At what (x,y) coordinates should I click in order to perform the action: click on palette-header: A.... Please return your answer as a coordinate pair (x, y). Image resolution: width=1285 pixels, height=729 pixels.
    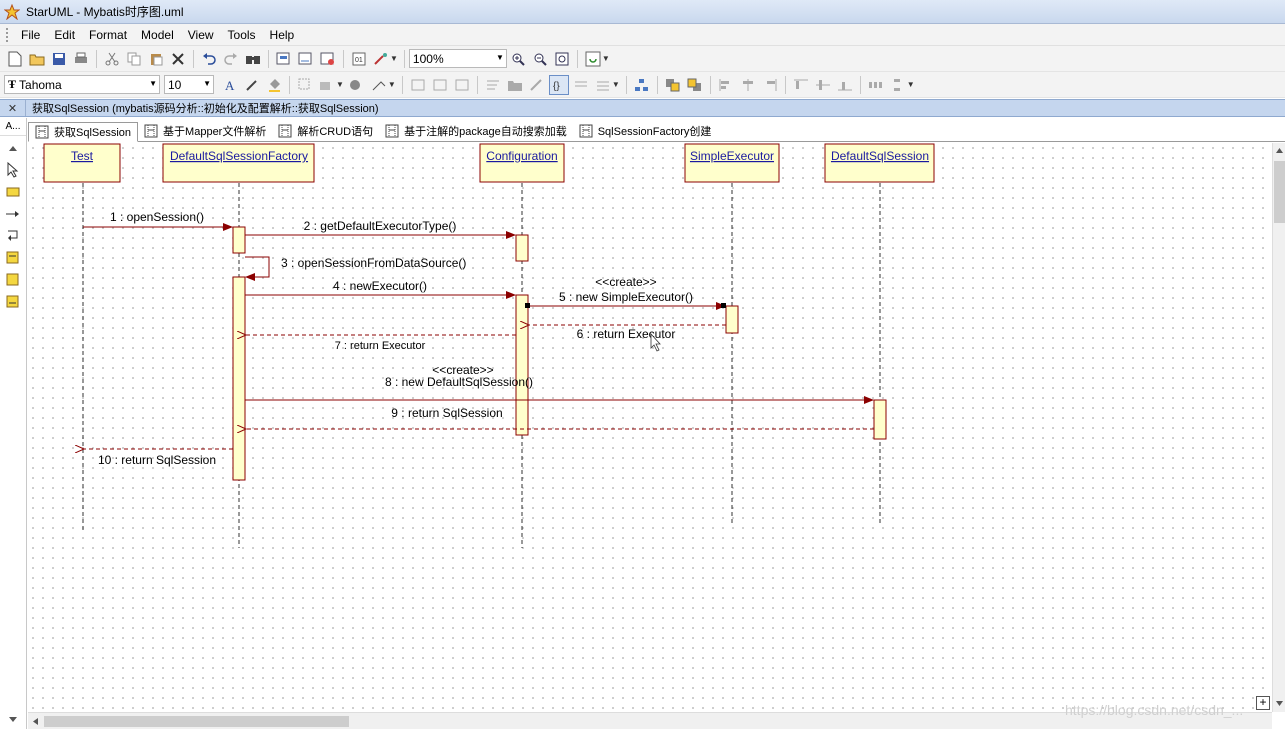
    Looking at the image, I should click on (13, 127).